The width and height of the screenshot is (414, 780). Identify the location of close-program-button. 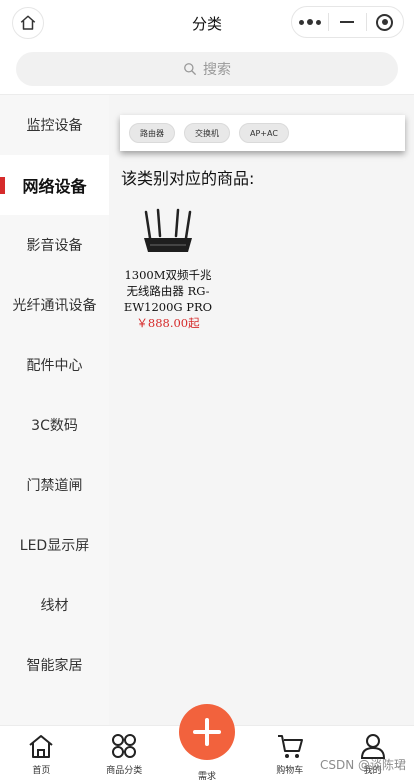
(385, 22).